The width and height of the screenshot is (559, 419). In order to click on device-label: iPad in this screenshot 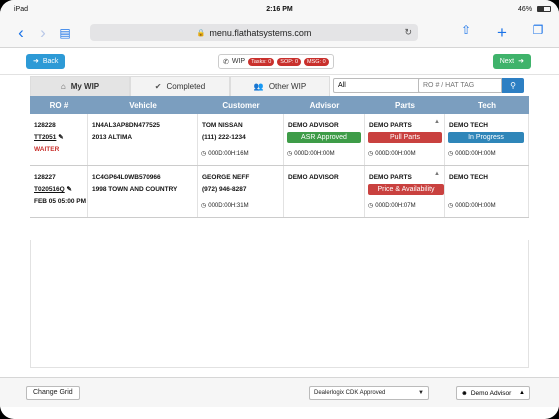, I will do `click(21, 9)`.